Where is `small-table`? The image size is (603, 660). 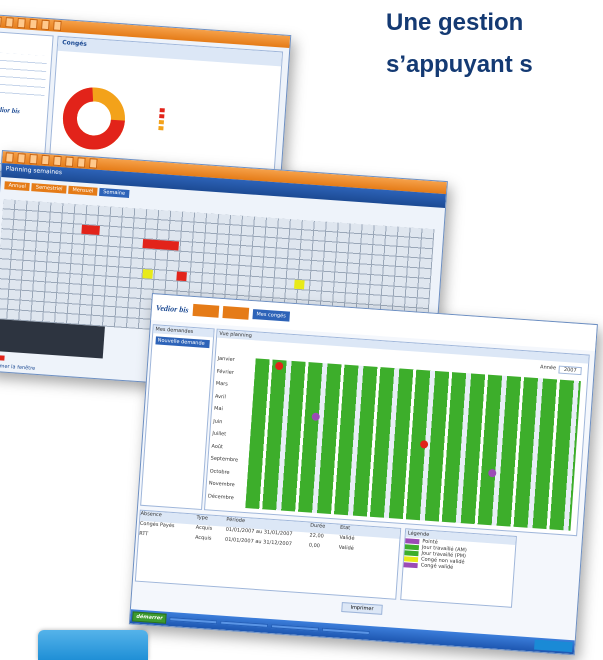 small-table is located at coordinates (24, 76).